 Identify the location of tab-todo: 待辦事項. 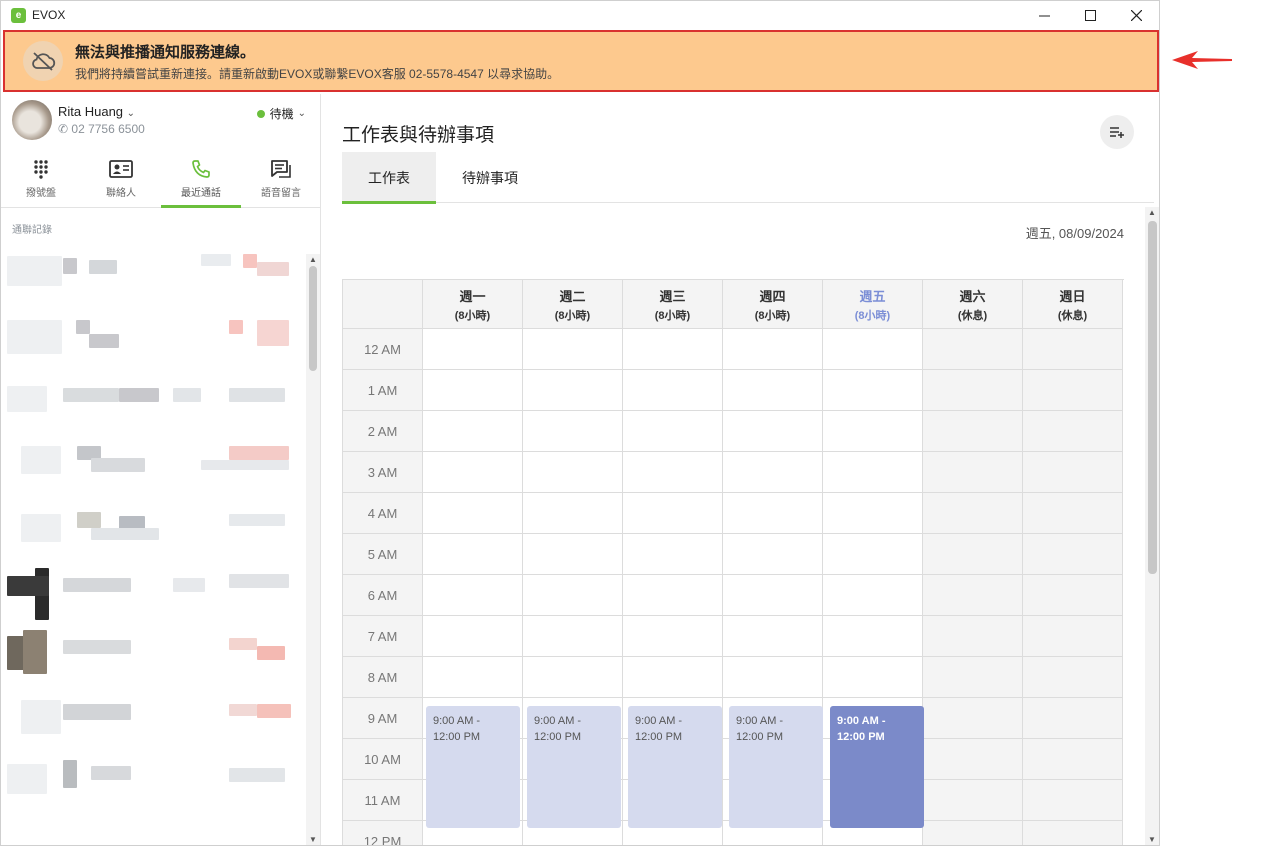
(490, 177).